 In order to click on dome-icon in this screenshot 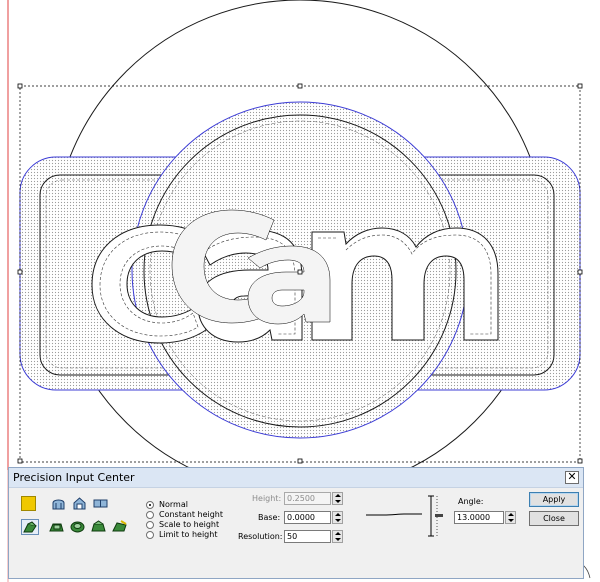, I will do `click(58, 503)`.